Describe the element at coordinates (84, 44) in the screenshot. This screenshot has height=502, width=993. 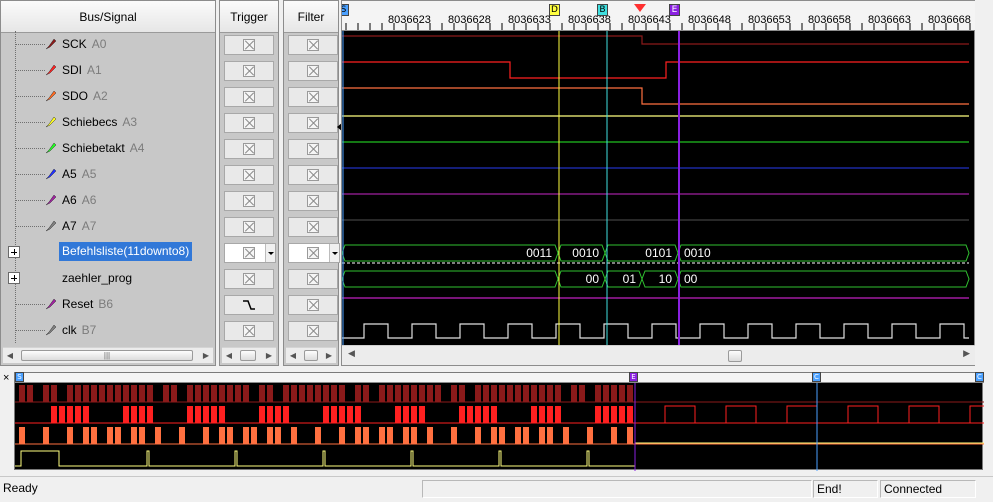
I see `signal-name: SCK A0` at that location.